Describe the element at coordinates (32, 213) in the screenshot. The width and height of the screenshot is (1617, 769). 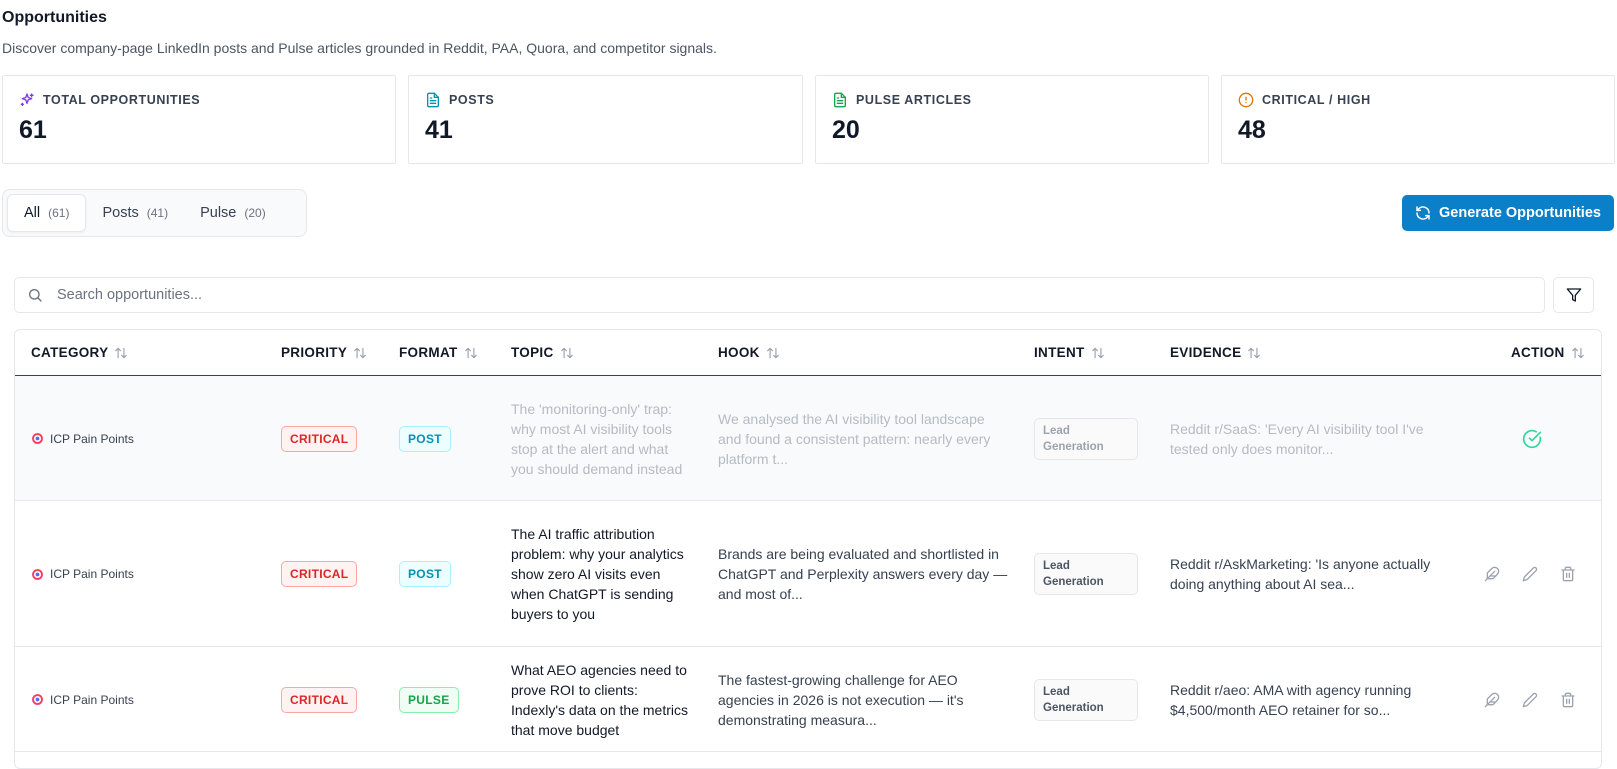
I see `tab-label: All` at that location.